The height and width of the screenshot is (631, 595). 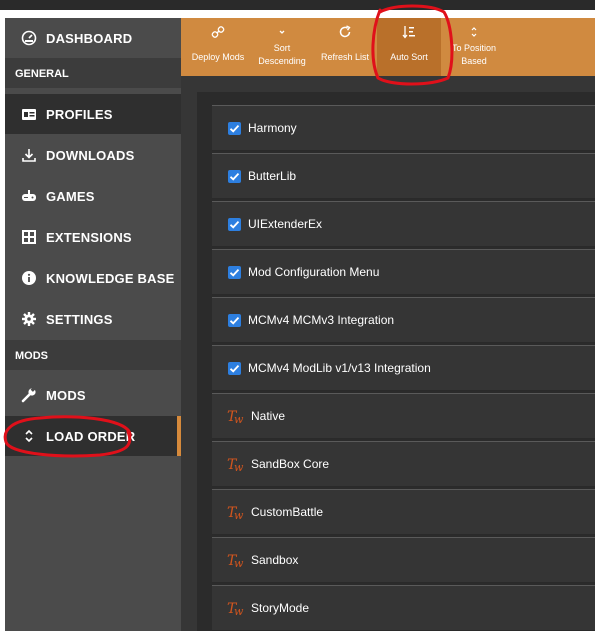 I want to click on sidebar-item-label: GAMES, so click(x=70, y=196).